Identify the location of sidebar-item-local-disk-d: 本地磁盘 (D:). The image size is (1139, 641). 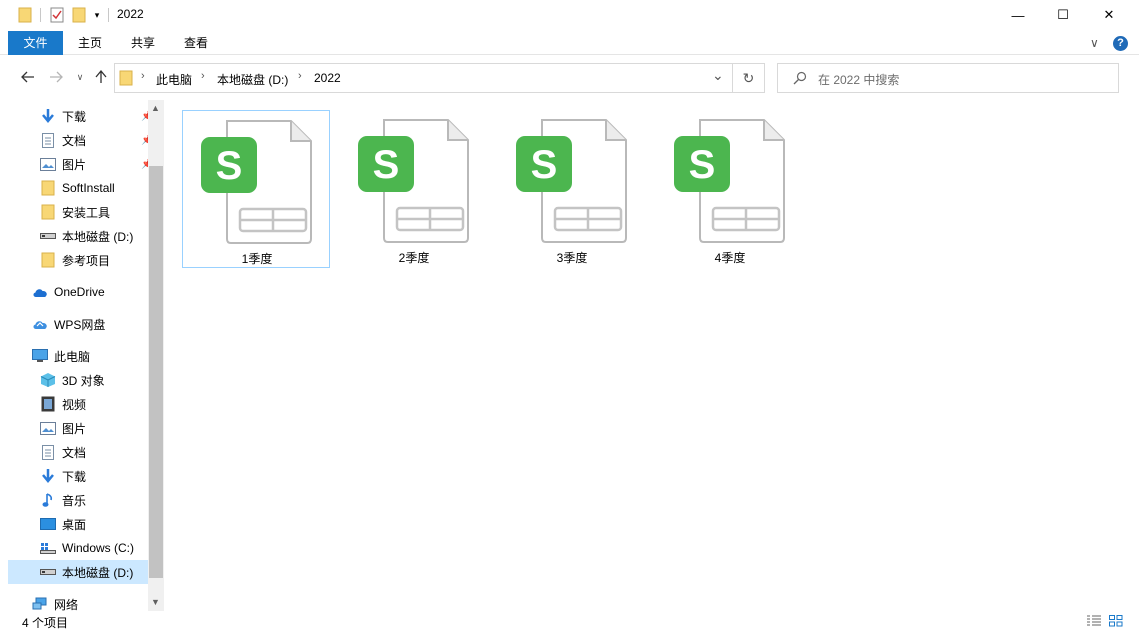
(78, 236).